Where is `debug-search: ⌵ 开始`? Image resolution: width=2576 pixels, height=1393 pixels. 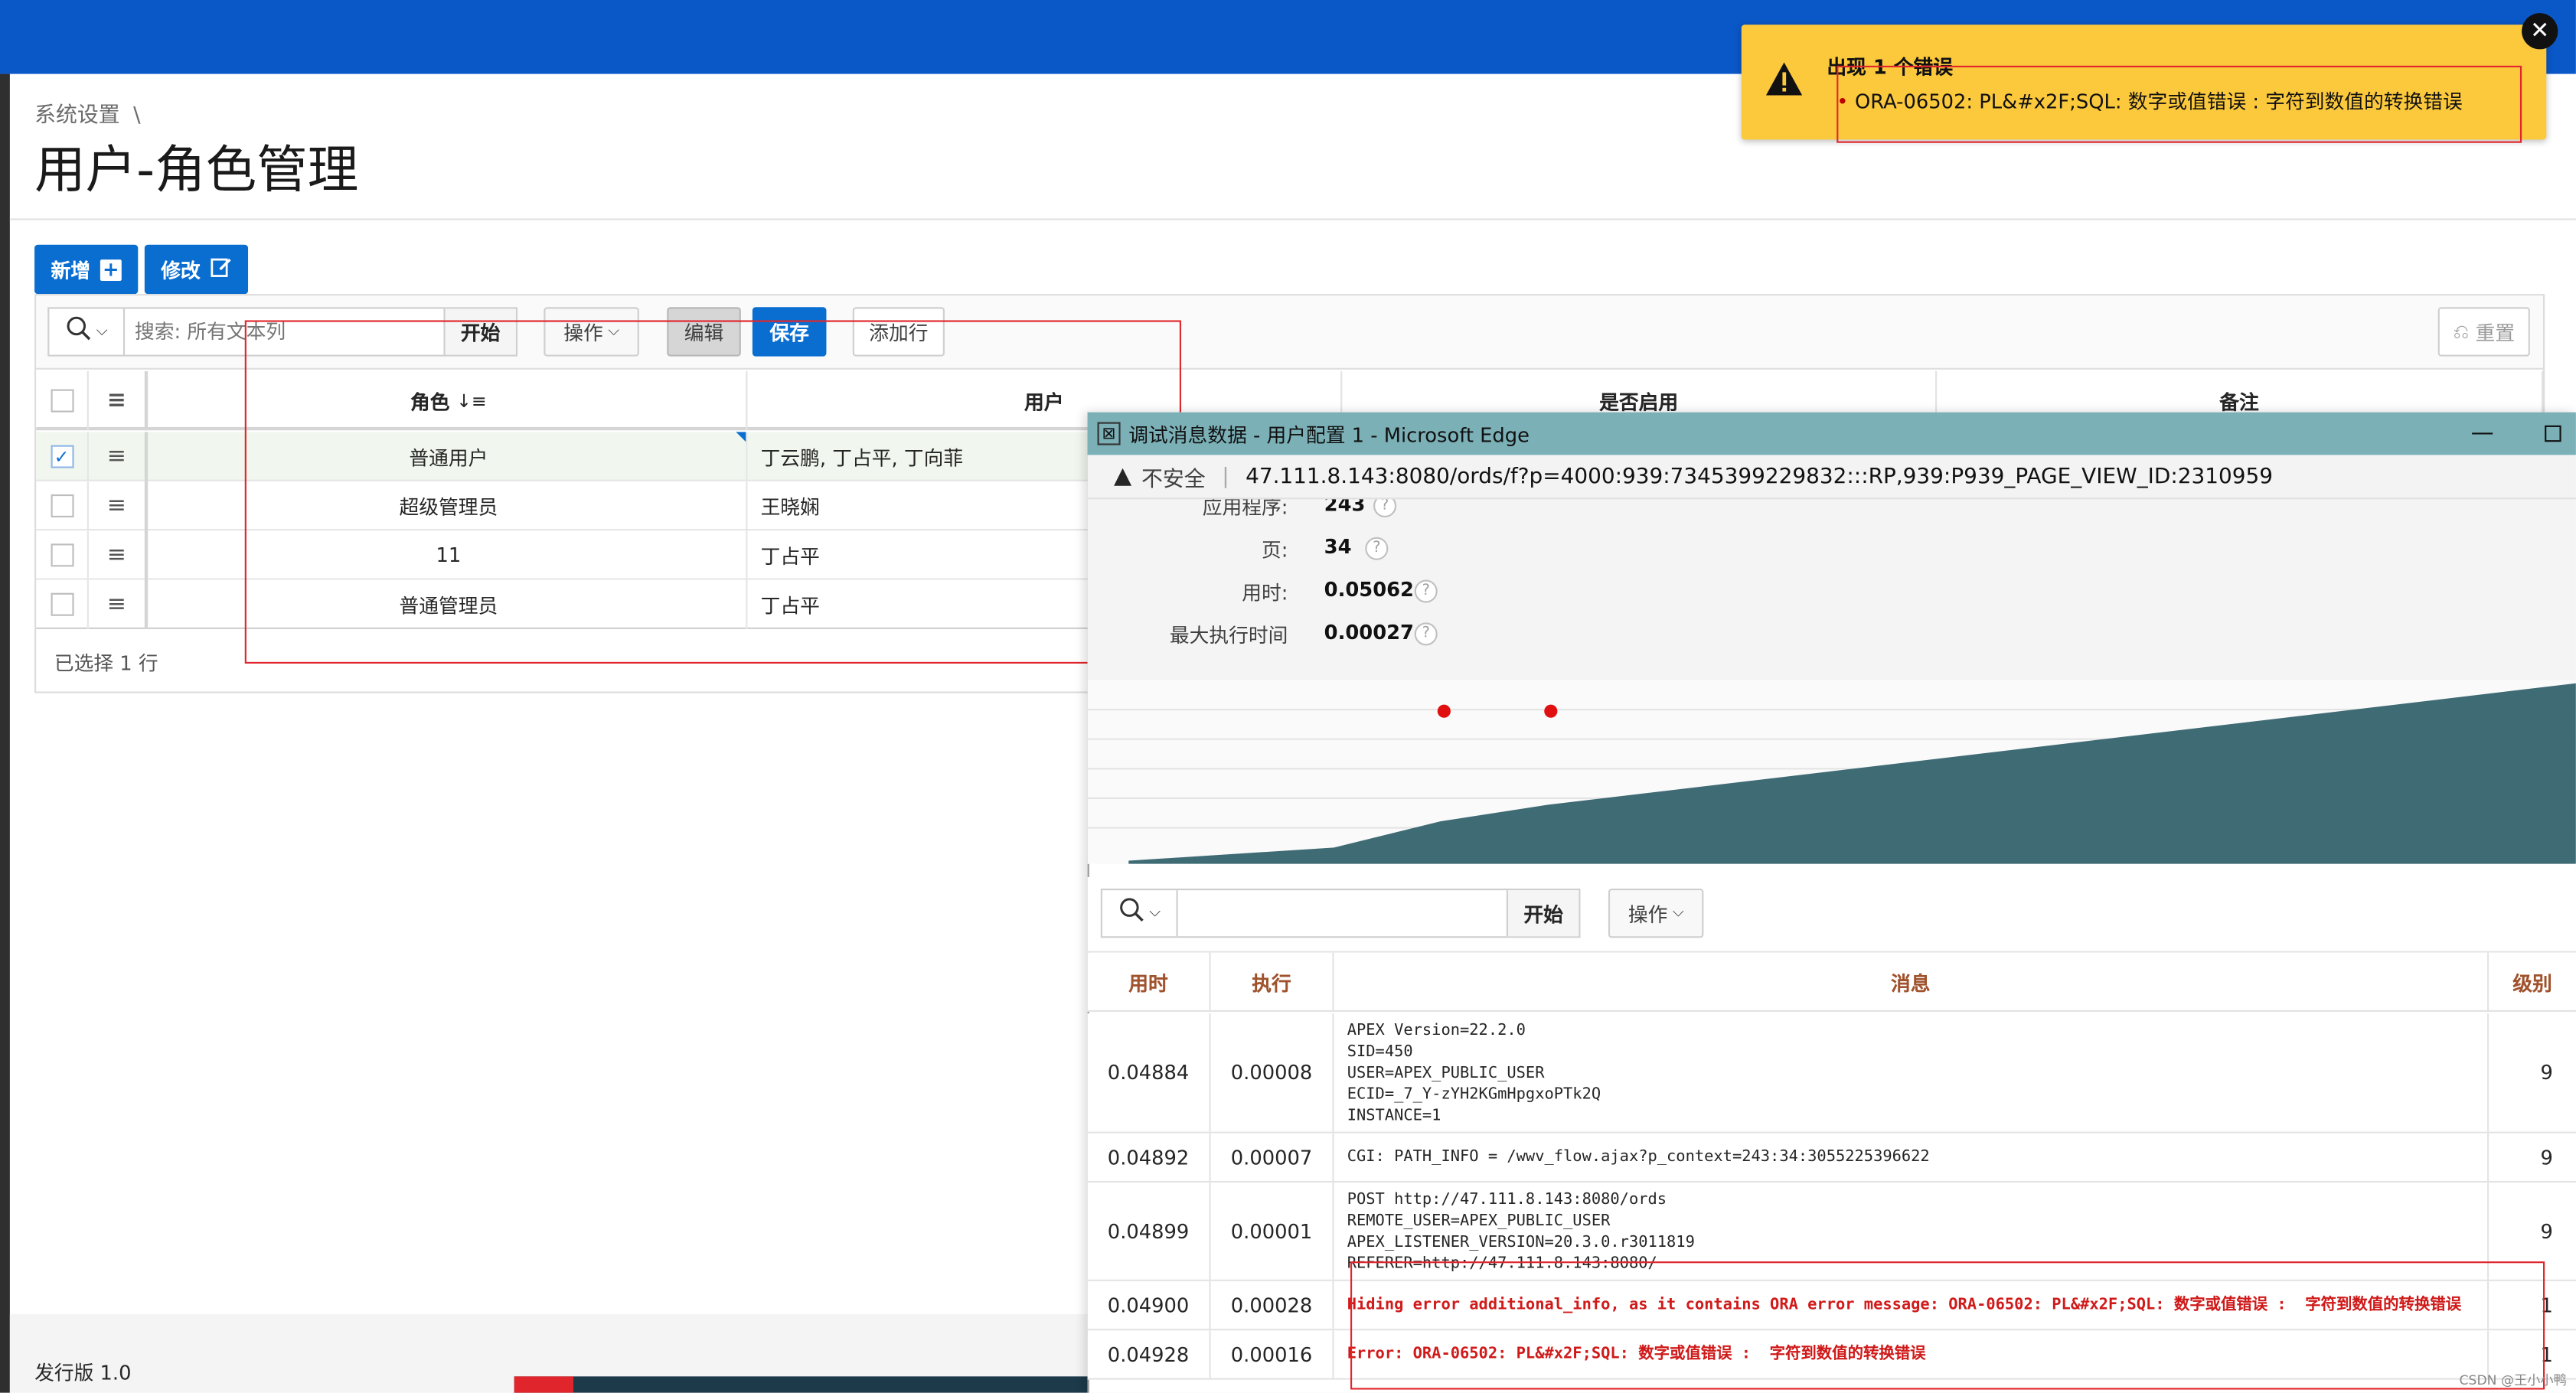 debug-search: ⌵ 开始 is located at coordinates (1340, 913).